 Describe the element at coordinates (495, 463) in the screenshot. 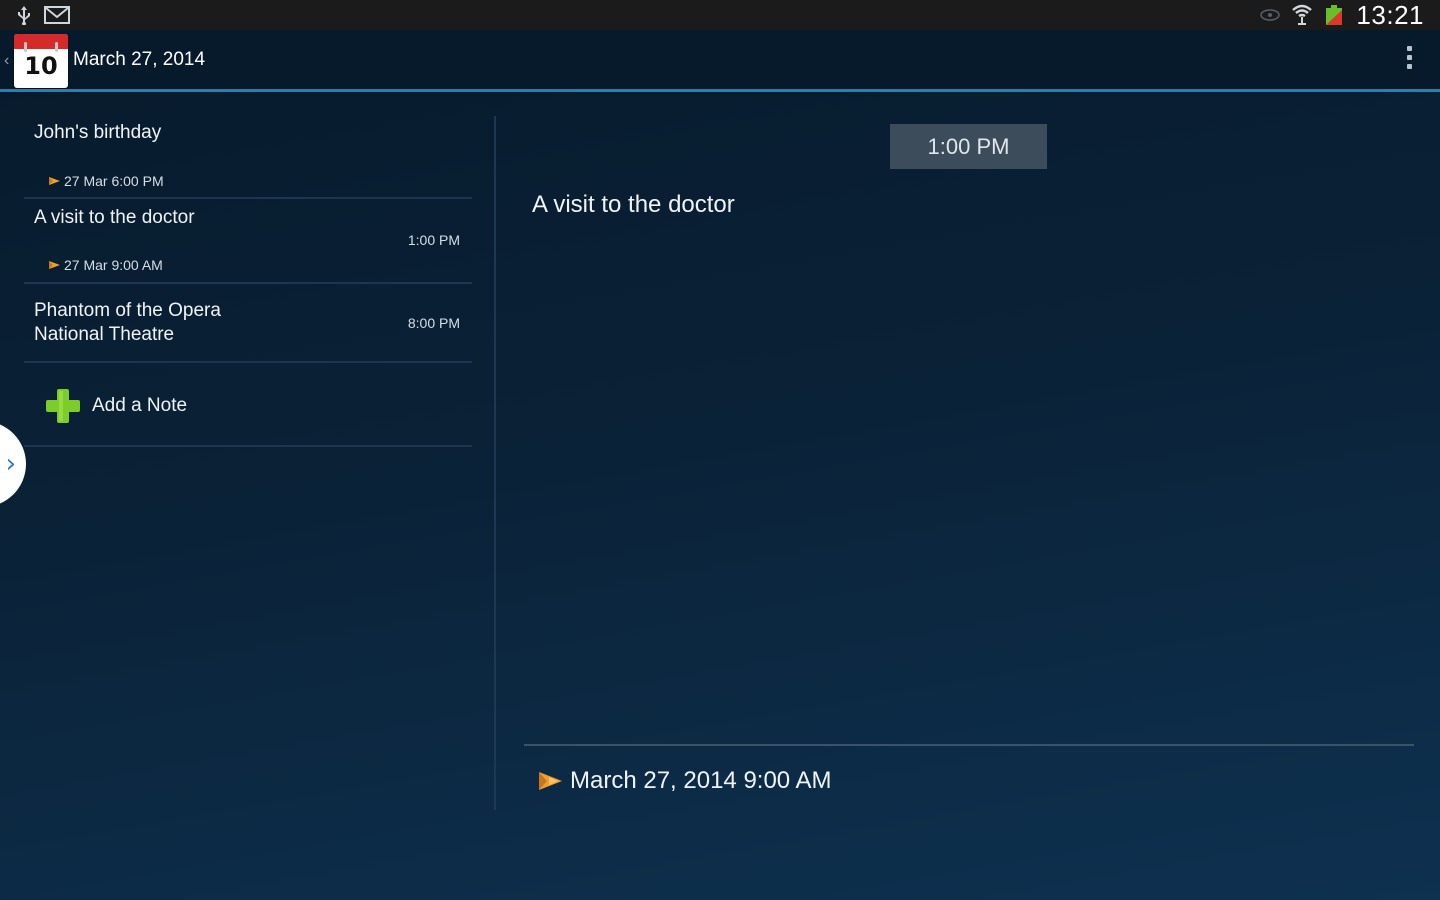

I see `pane-divider` at that location.